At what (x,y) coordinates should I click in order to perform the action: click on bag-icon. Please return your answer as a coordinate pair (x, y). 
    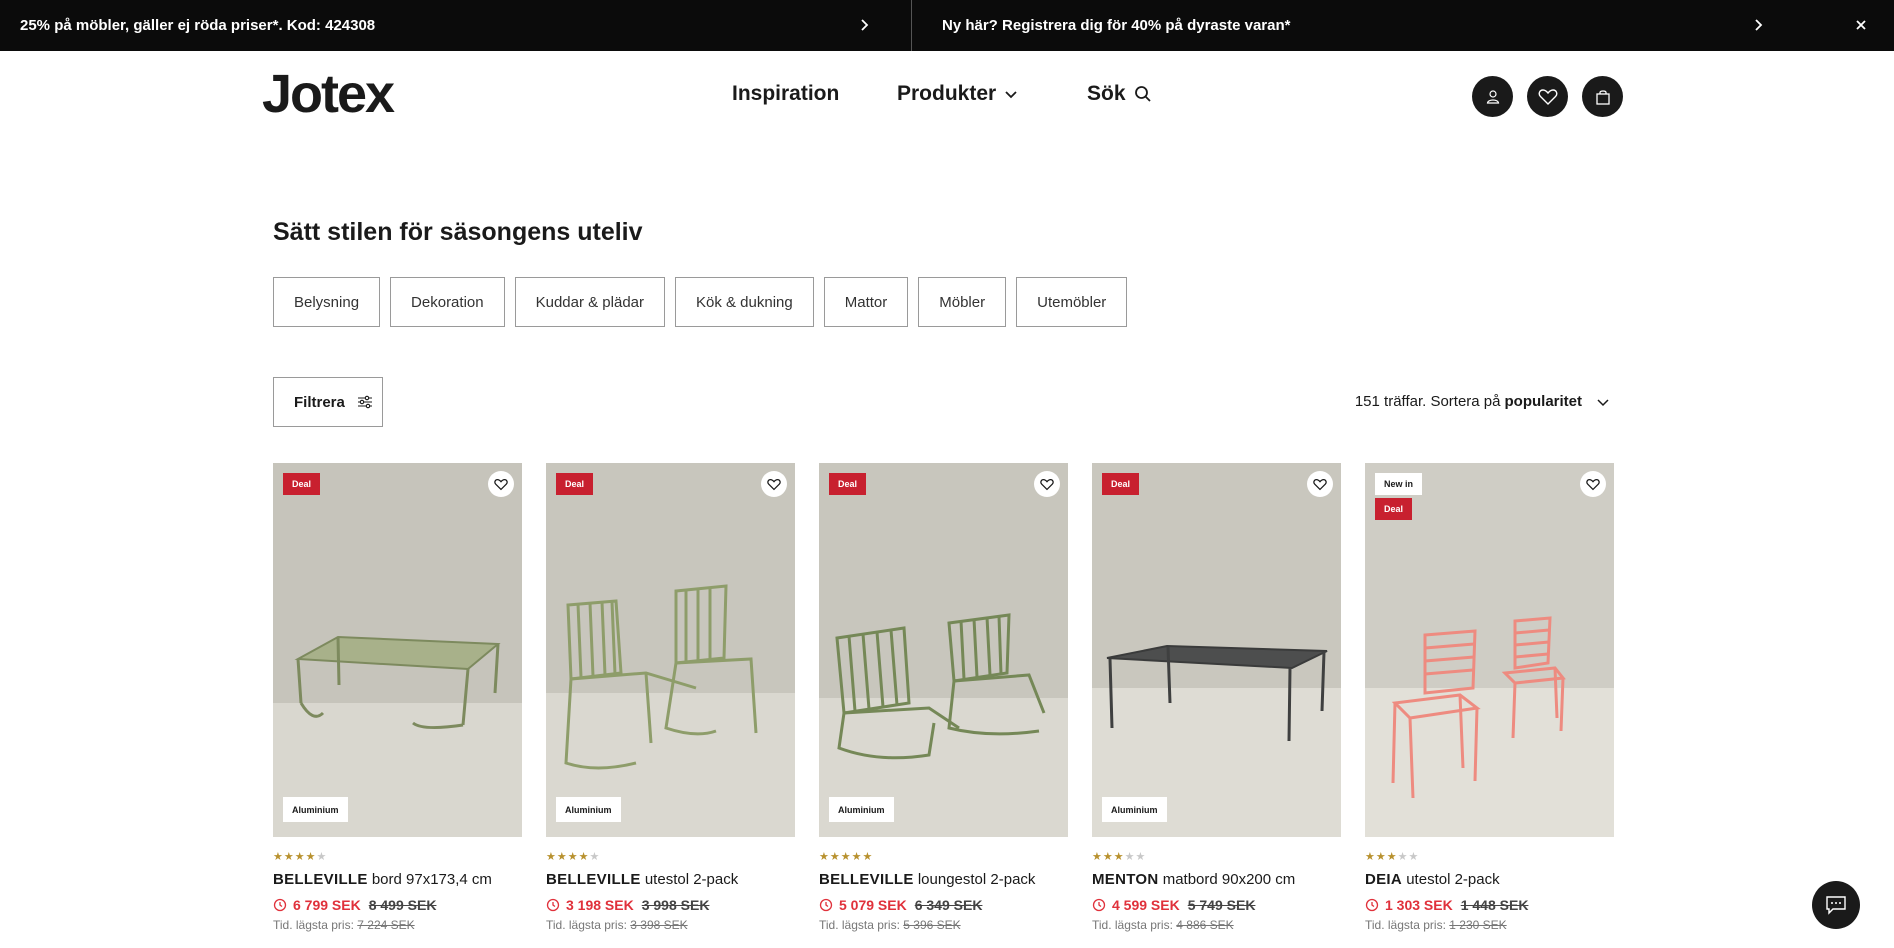
    Looking at the image, I should click on (1602, 97).